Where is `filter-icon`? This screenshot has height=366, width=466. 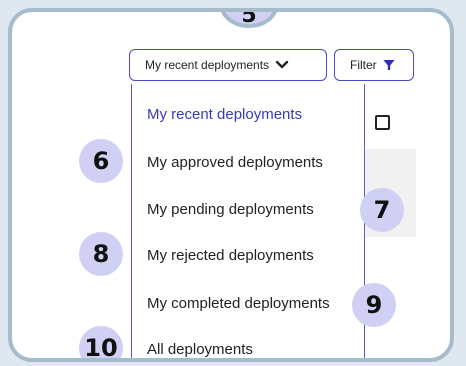
filter-icon is located at coordinates (389, 65).